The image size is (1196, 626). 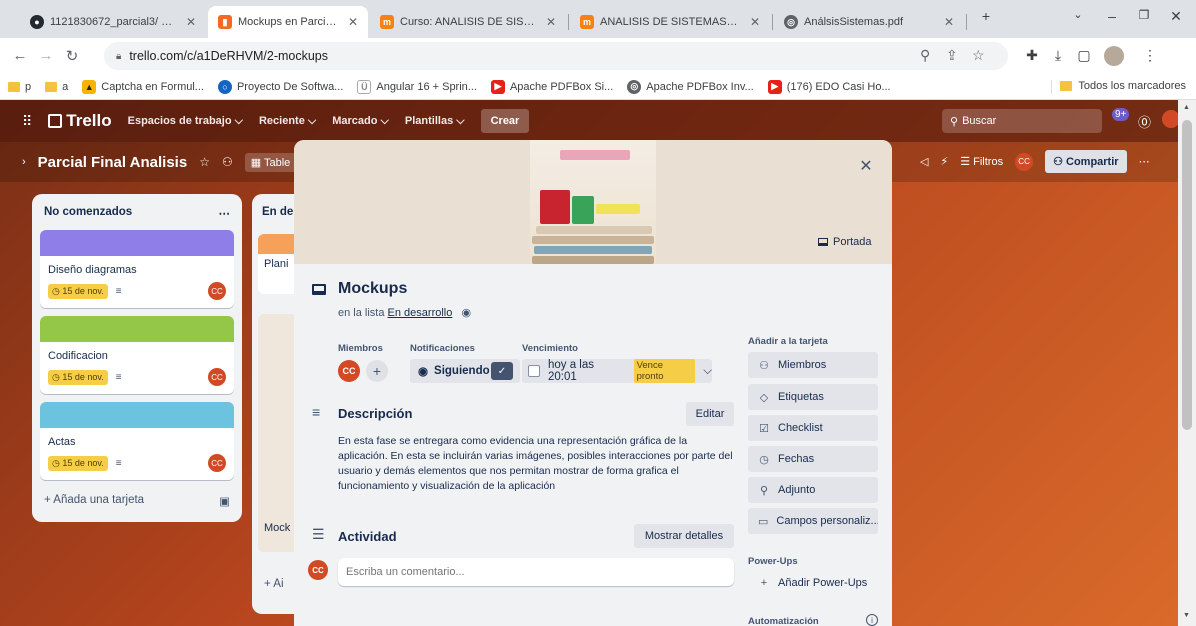 What do you see at coordinates (536, 572) in the screenshot?
I see `comment-input` at bounding box center [536, 572].